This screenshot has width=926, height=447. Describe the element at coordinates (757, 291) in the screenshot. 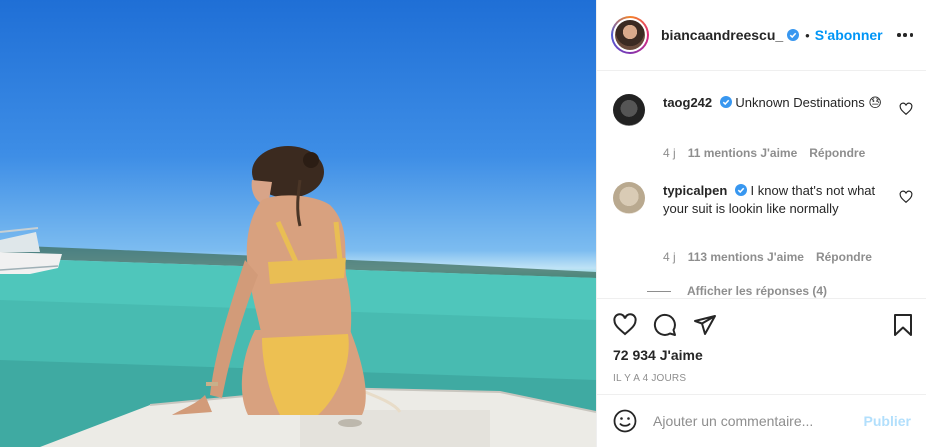

I see `view-replies-label: Afficher les réponses (4)` at that location.